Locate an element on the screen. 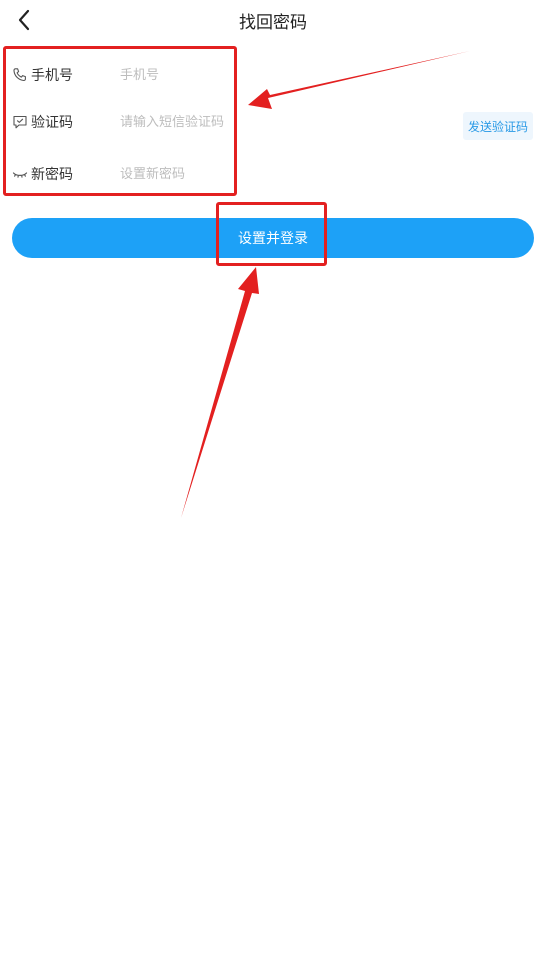 The image size is (546, 954). annotation-arrow-upper is located at coordinates (359, 80).